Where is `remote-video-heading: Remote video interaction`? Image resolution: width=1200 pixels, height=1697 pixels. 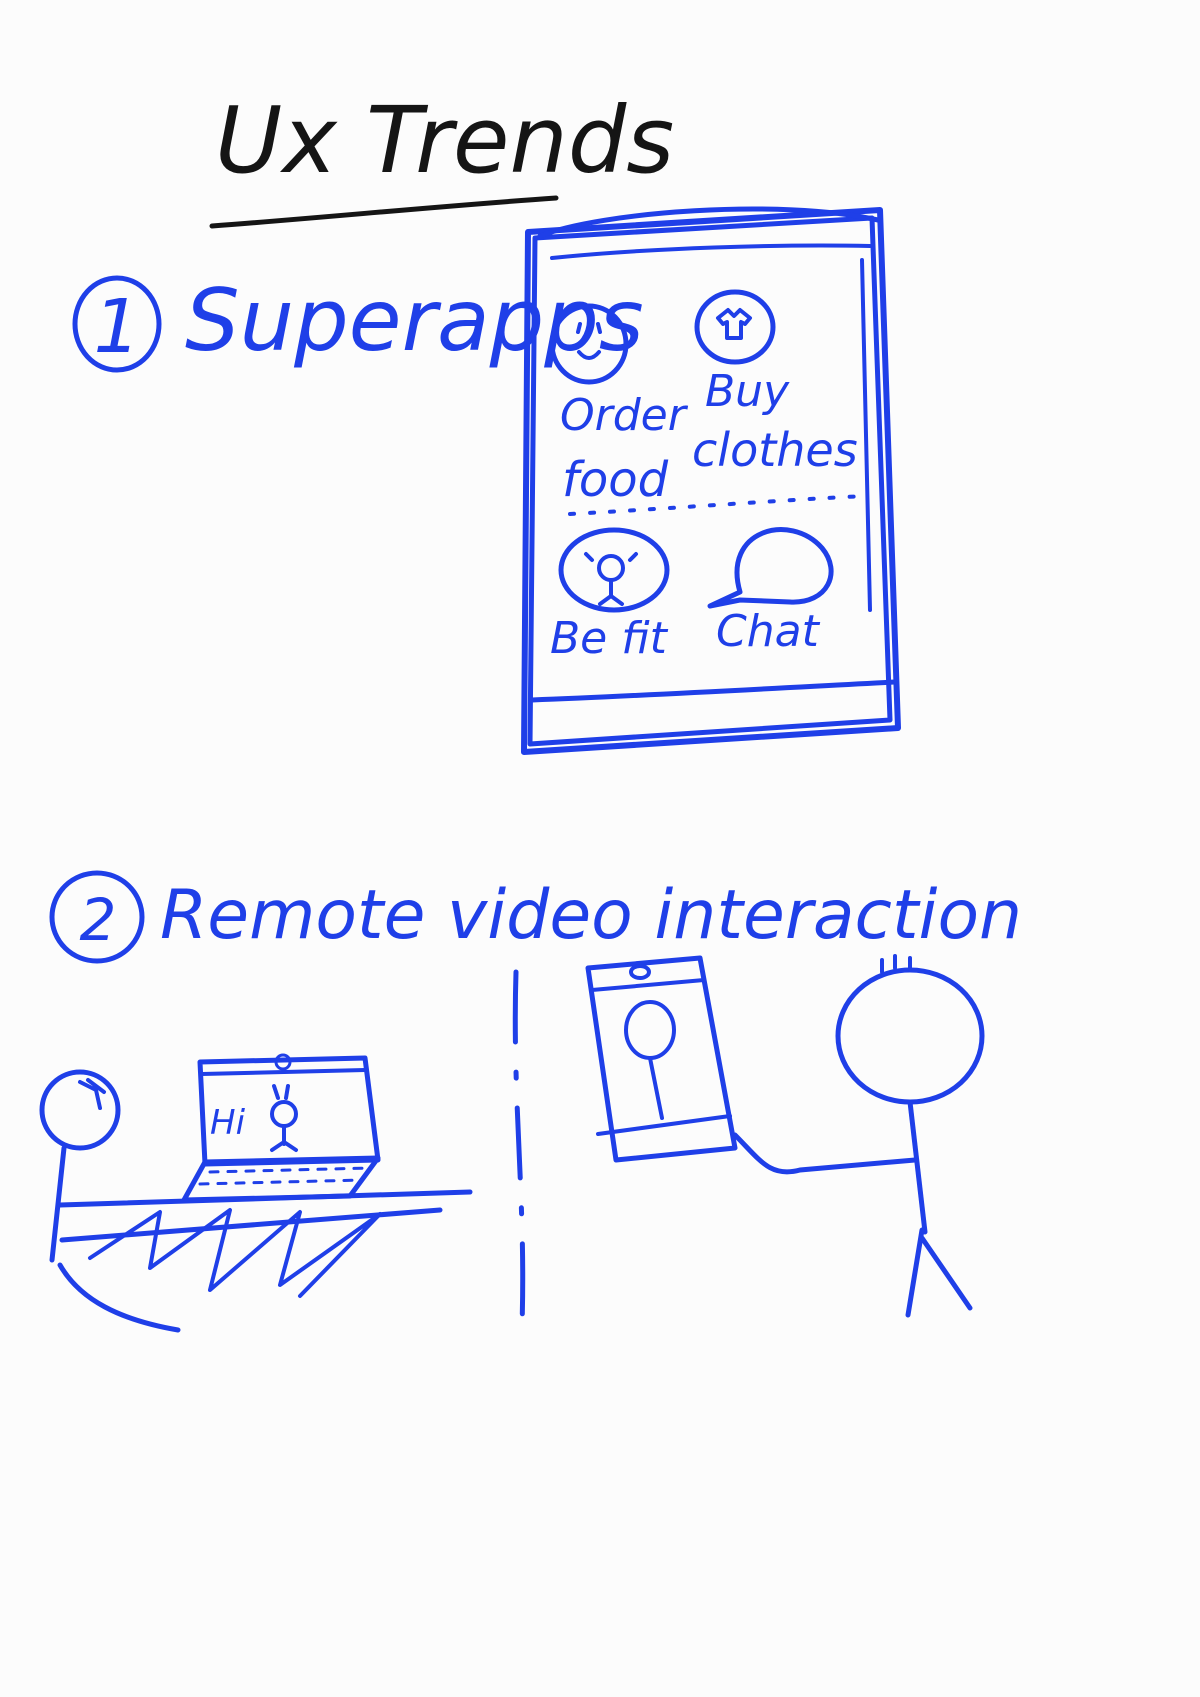
remote-video-heading: Remote video interaction is located at coordinates (591, 915).